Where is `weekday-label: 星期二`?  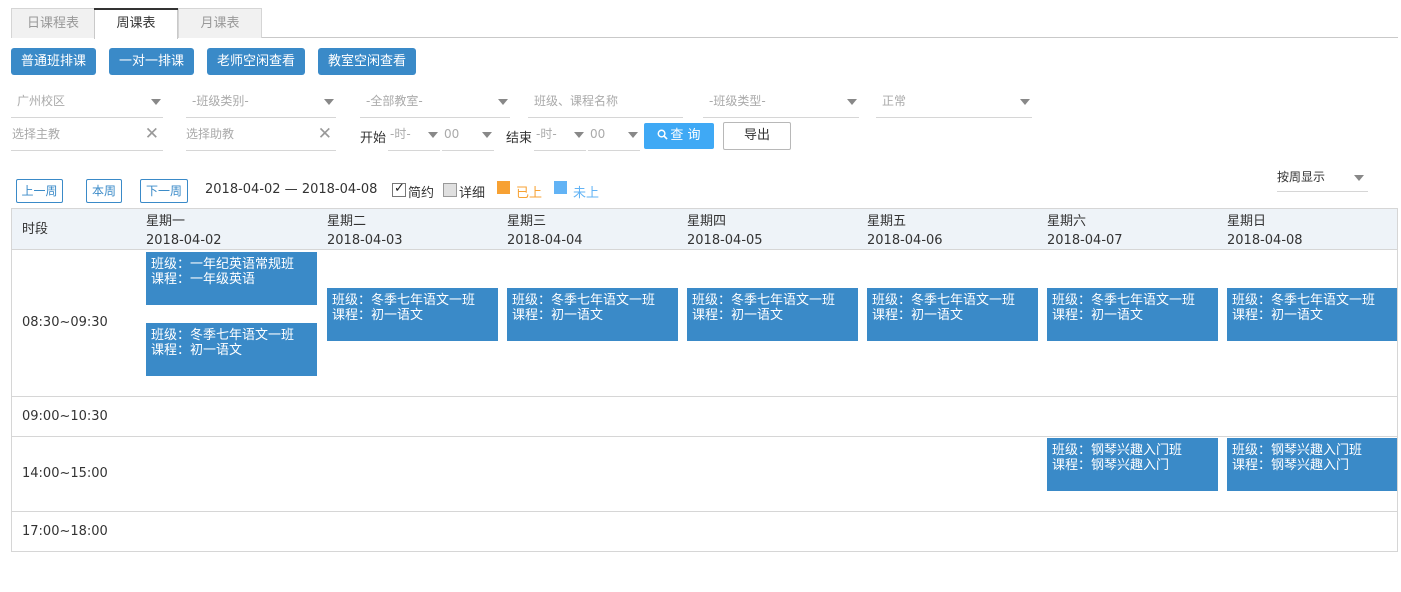 weekday-label: 星期二 is located at coordinates (347, 221).